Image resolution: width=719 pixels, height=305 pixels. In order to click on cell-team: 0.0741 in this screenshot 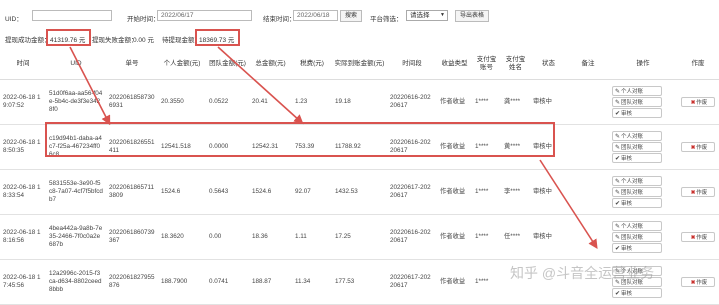, I will do `click(227, 282)`.